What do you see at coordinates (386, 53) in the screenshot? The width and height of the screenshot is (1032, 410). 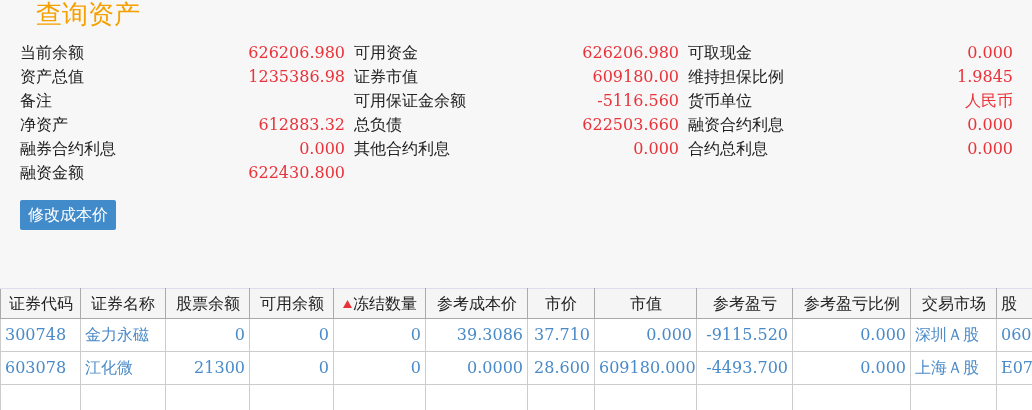 I see `field-label: 可用资金` at bounding box center [386, 53].